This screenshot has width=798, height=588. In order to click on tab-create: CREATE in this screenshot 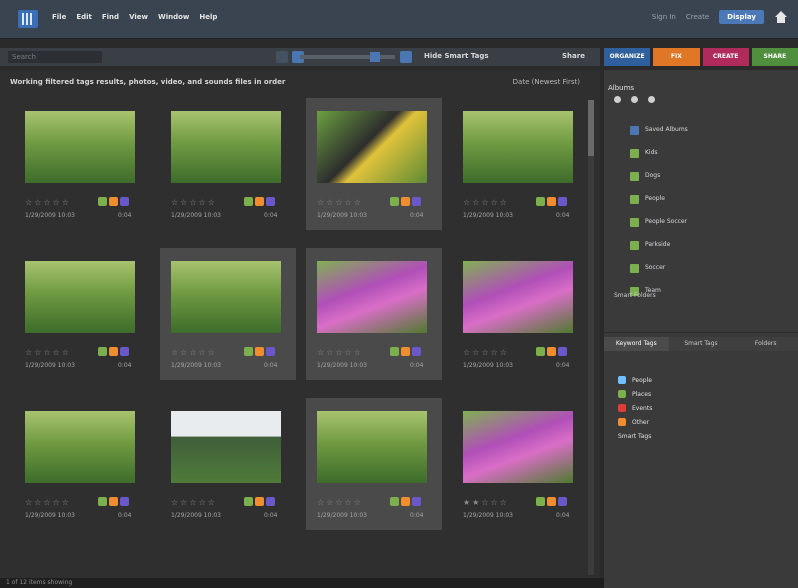, I will do `click(725, 57)`.